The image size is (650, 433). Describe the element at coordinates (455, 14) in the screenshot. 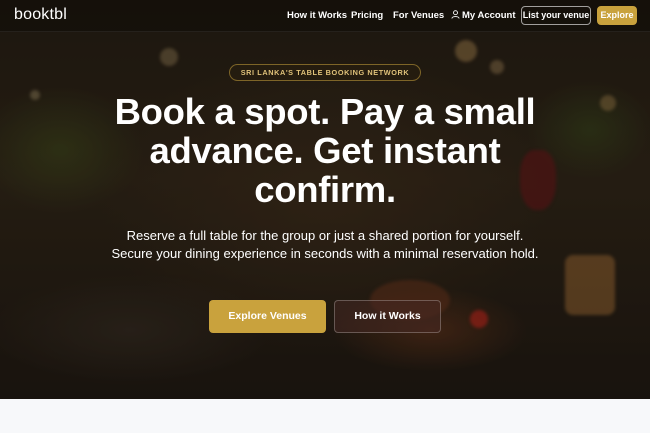

I see `user-icon` at that location.